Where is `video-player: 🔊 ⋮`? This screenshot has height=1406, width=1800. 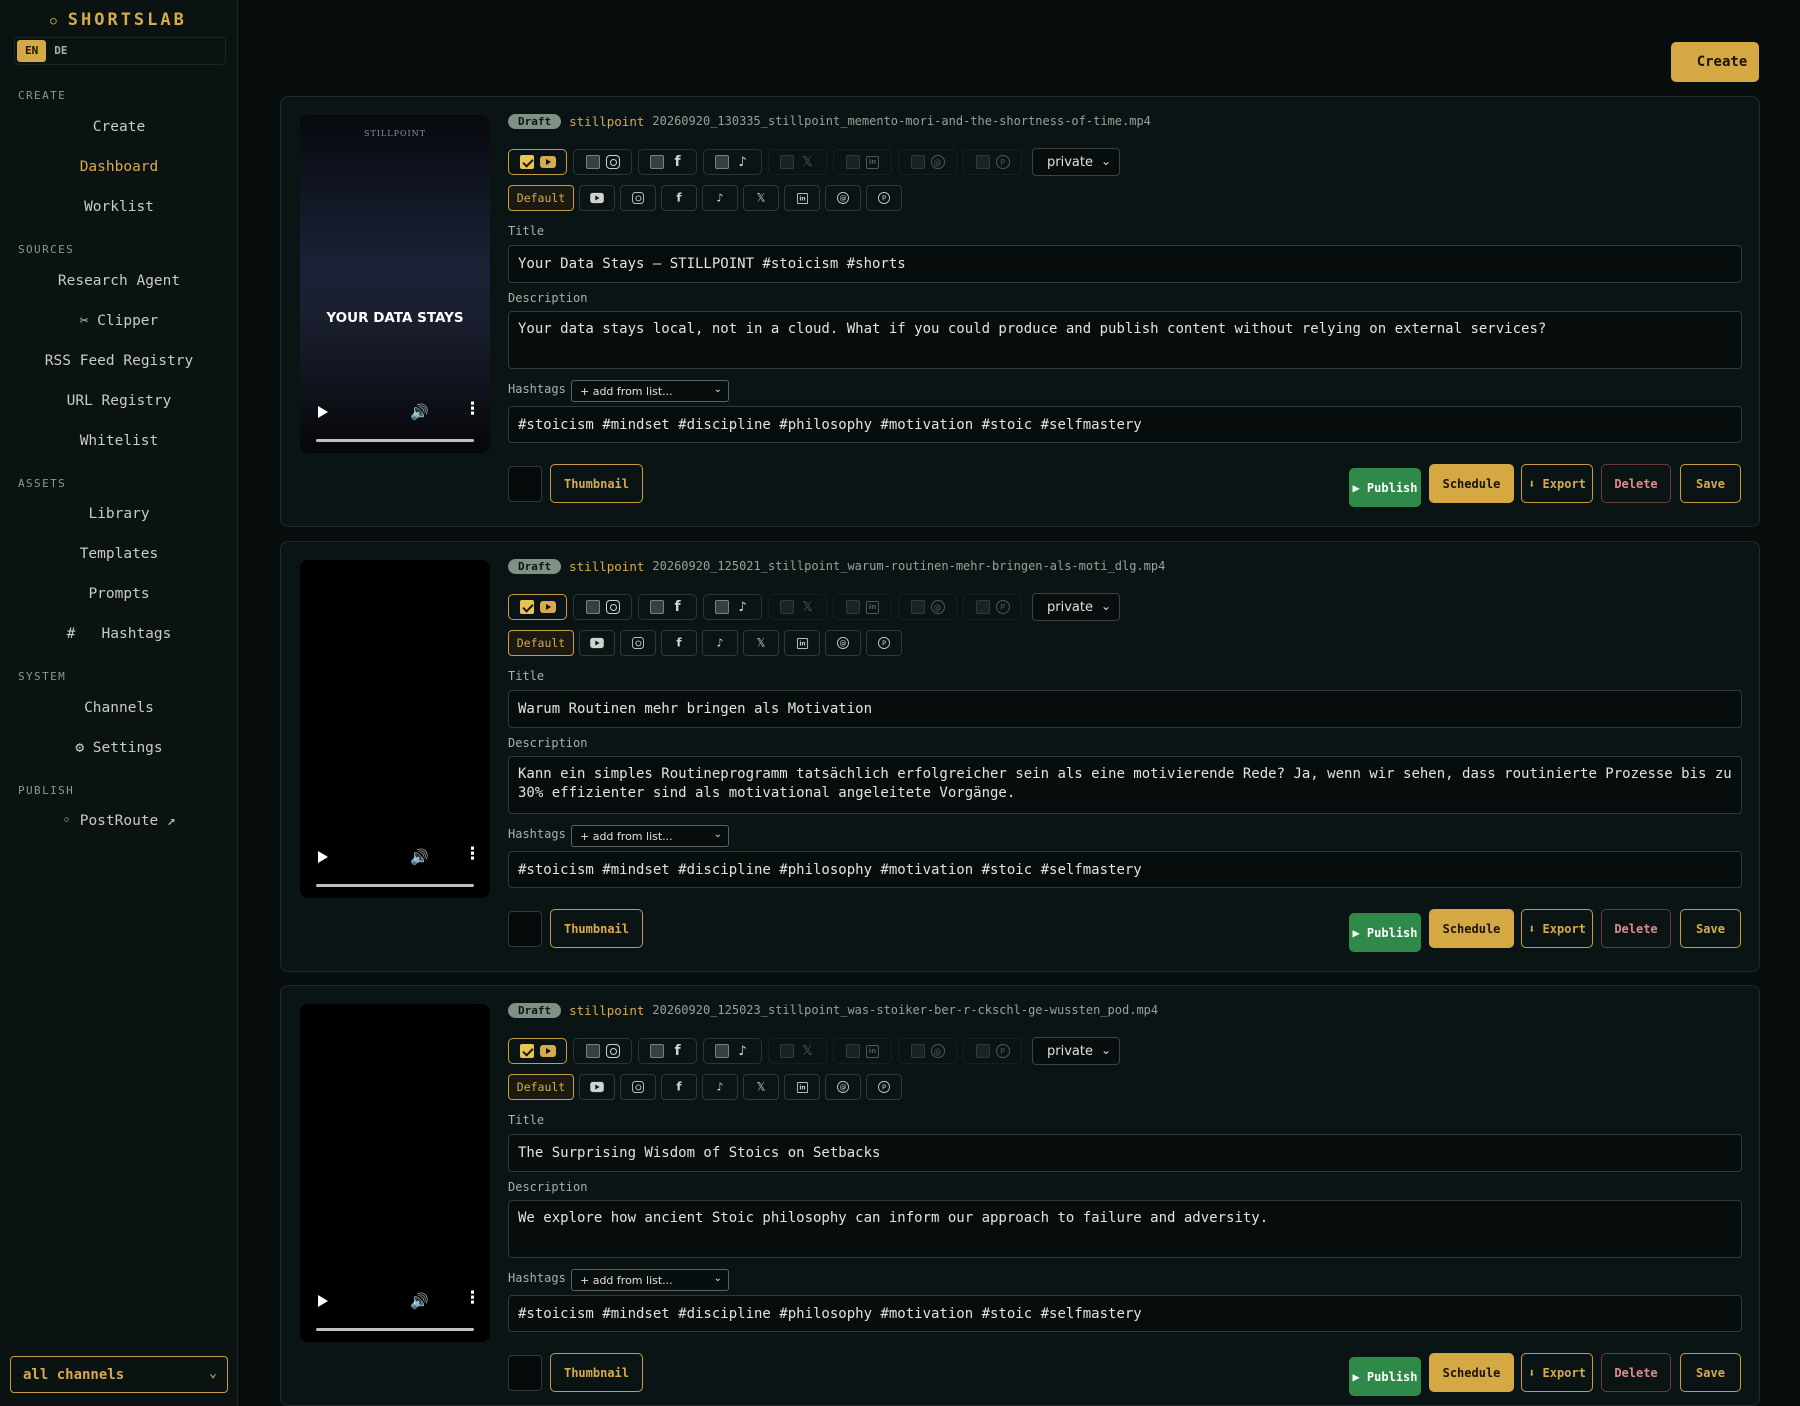 video-player: 🔊 ⋮ is located at coordinates (395, 729).